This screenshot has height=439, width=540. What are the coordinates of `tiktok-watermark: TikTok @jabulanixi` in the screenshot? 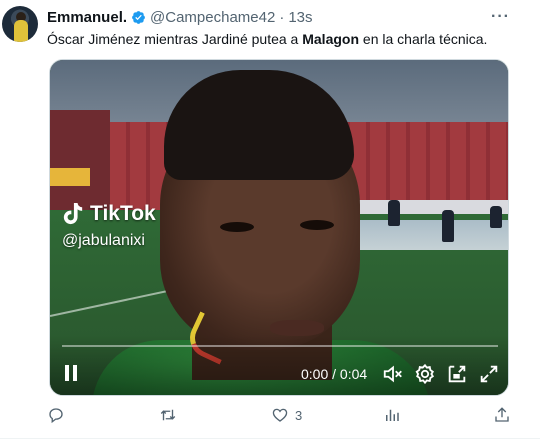 It's located at (109, 226).